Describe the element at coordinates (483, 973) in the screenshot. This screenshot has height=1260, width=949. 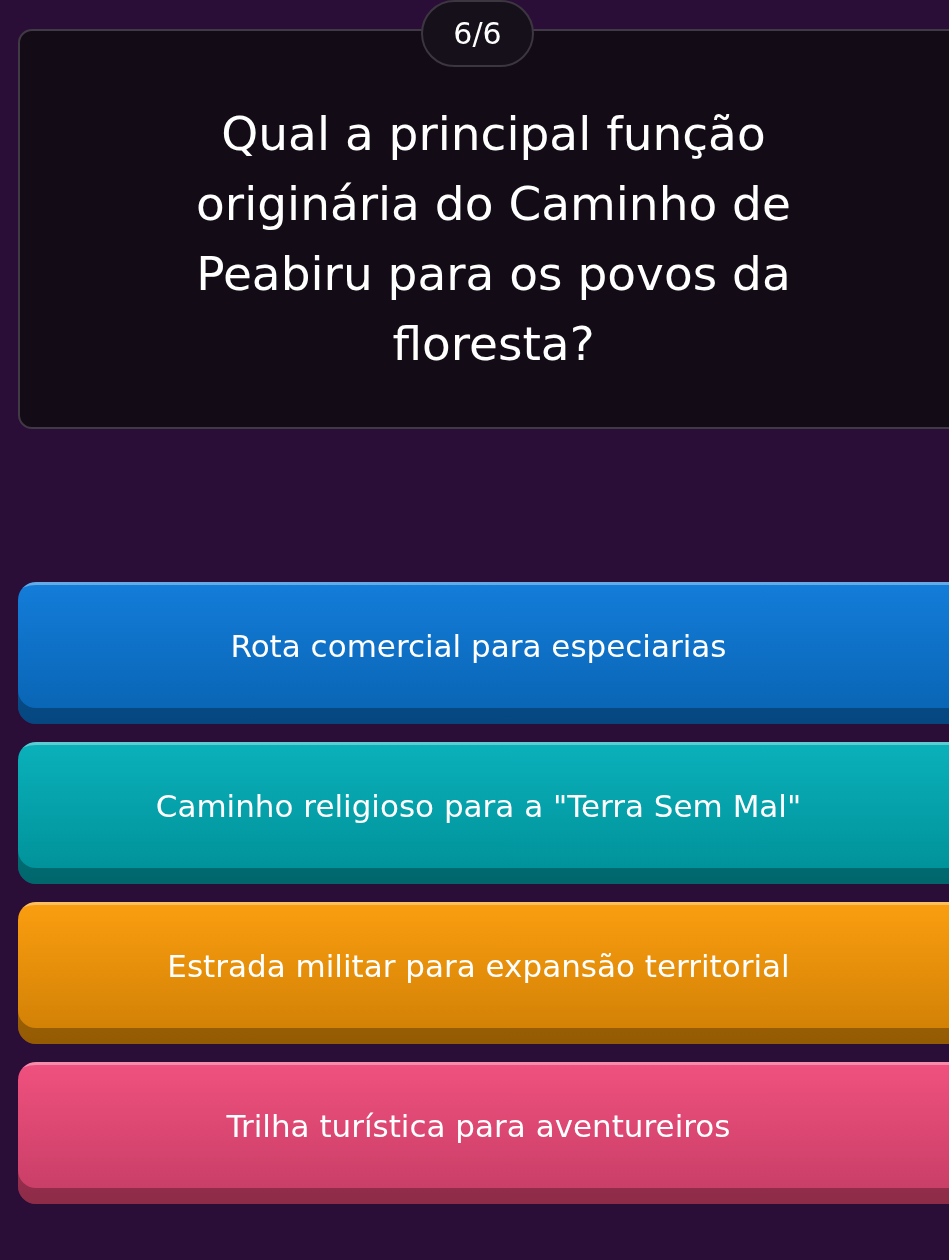
I see `answer-button: Estrada militar para expansão territorial` at that location.